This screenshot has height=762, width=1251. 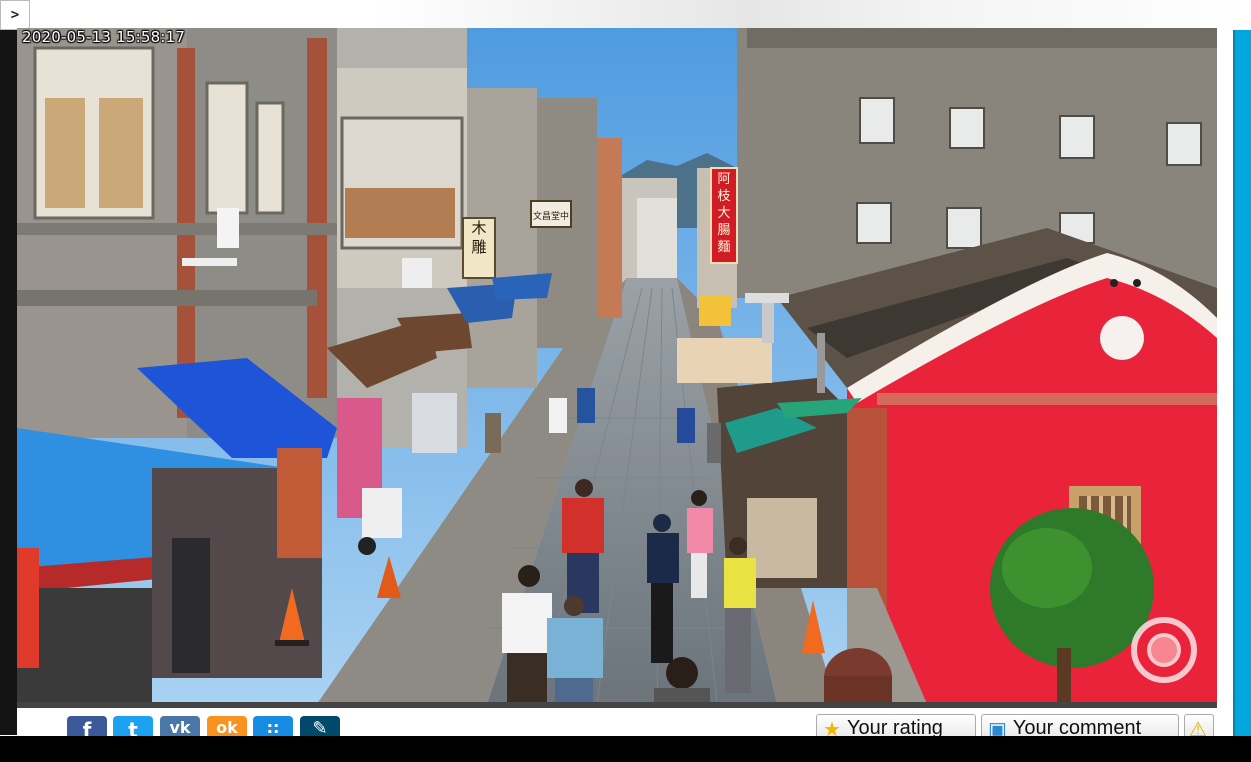 What do you see at coordinates (625, 749) in the screenshot?
I see `bottom-bar` at bounding box center [625, 749].